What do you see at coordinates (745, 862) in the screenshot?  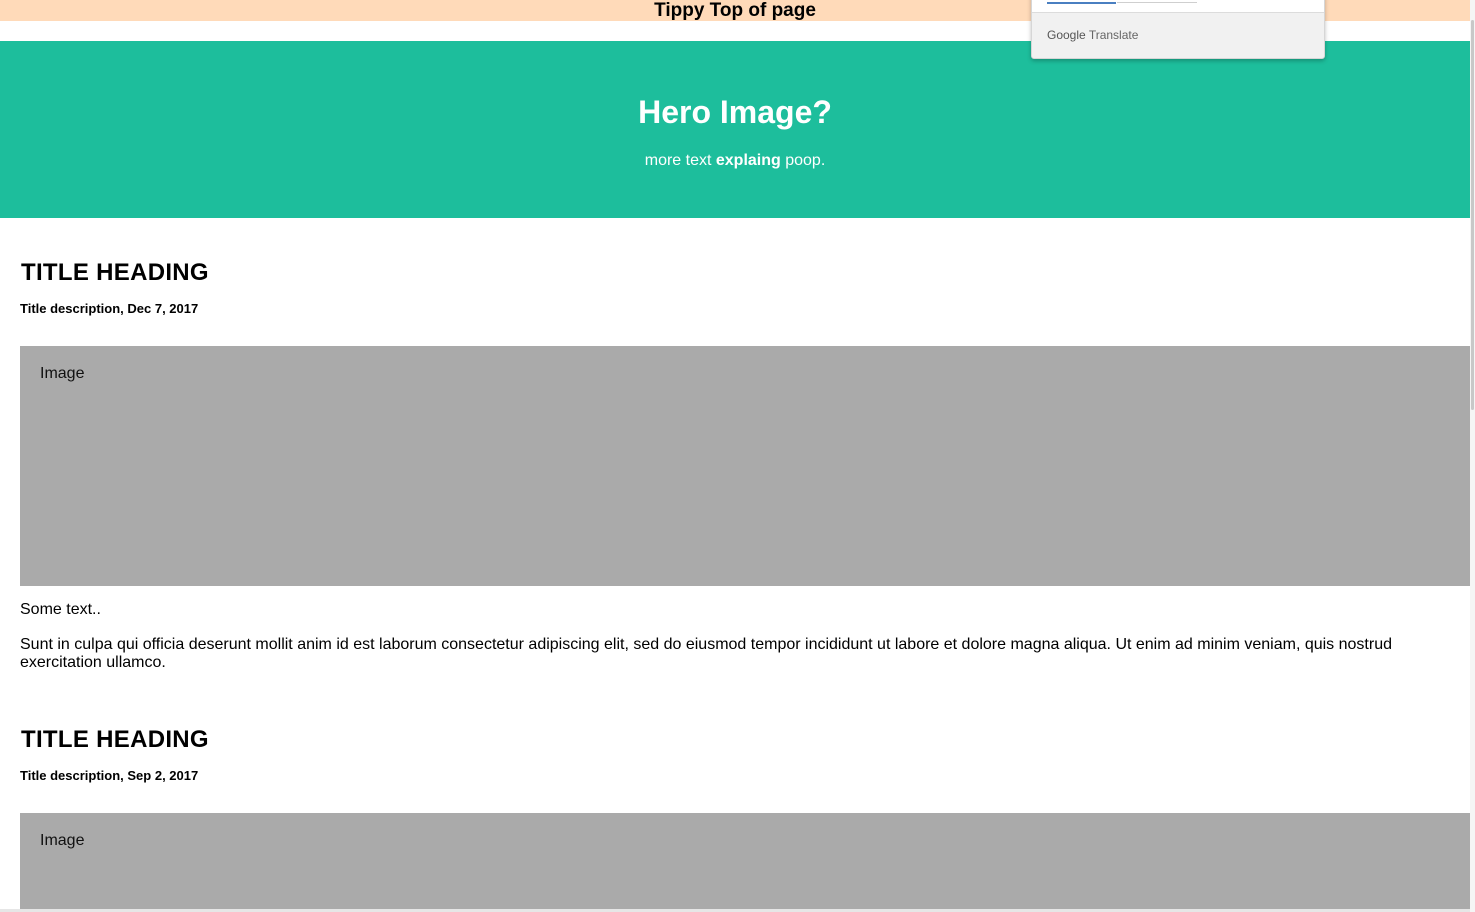 I see `post-image-placeholder: Image` at bounding box center [745, 862].